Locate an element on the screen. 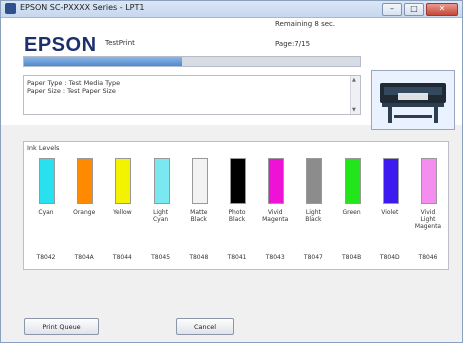 Image resolution: width=463 pixels, height=343 pixels. ink-code-label: T8042 is located at coordinates (46, 257).